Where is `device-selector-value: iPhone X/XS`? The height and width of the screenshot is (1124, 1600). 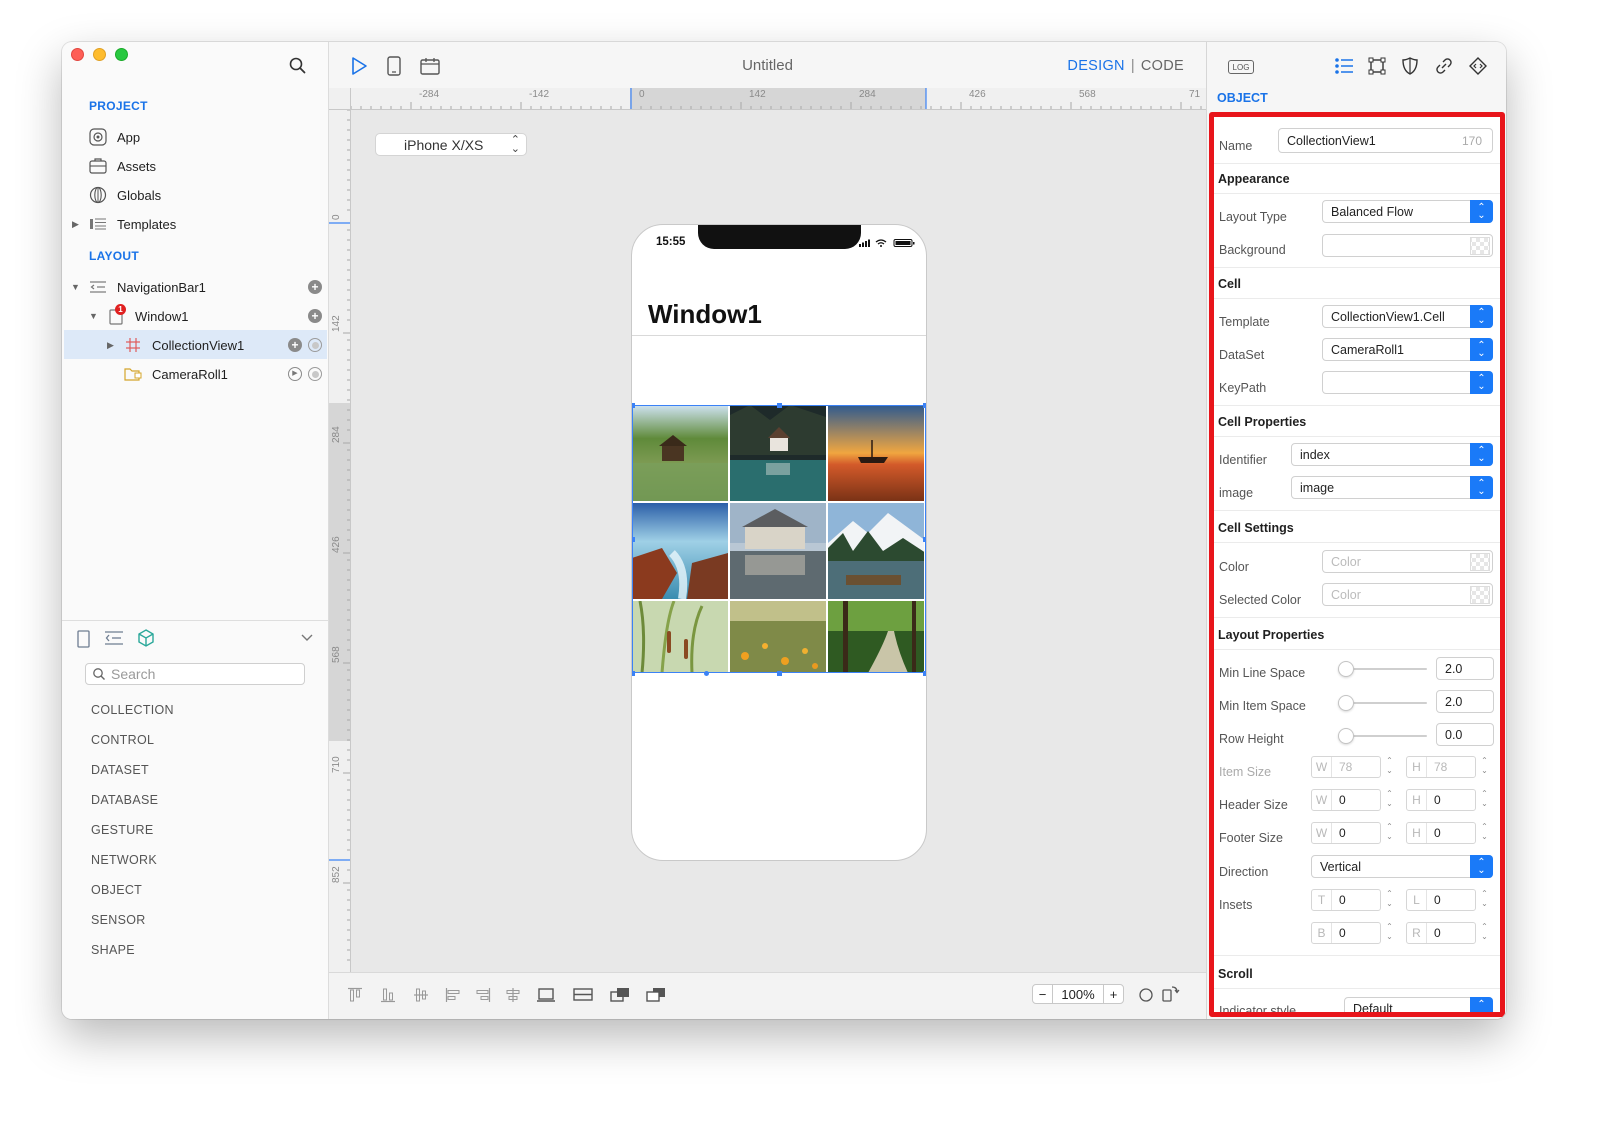 device-selector-value: iPhone X/XS is located at coordinates (444, 144).